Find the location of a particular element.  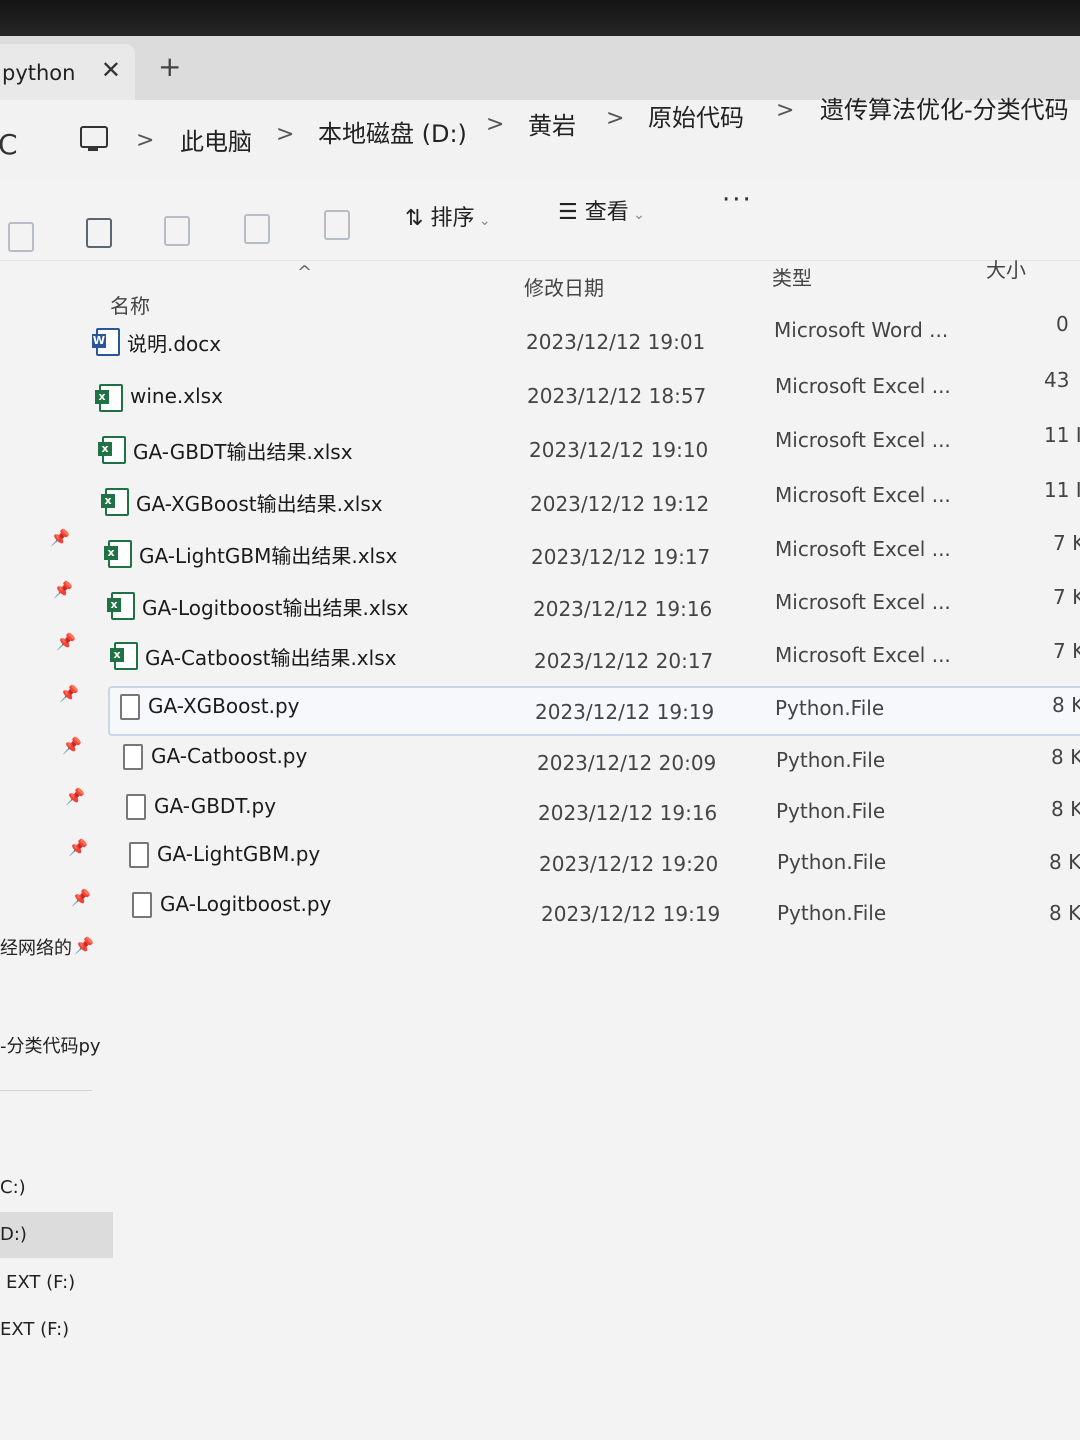

file-name: GA-XGBoost输出结果.xlsx is located at coordinates (259, 504).